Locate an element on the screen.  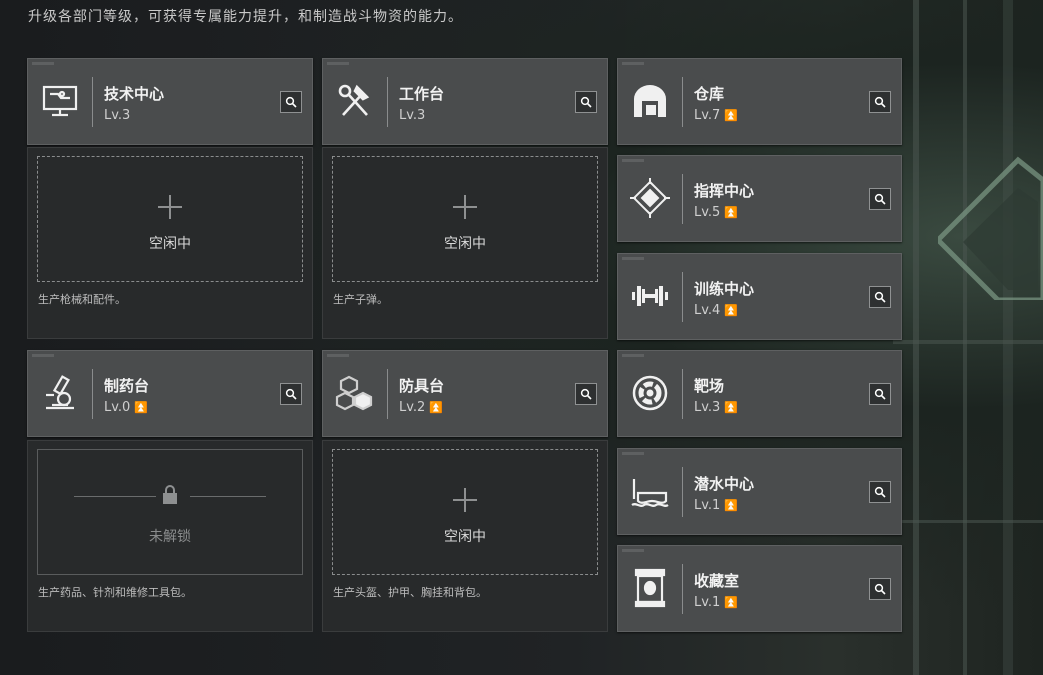
slot-description: 生产子弹。 is located at coordinates (360, 299).